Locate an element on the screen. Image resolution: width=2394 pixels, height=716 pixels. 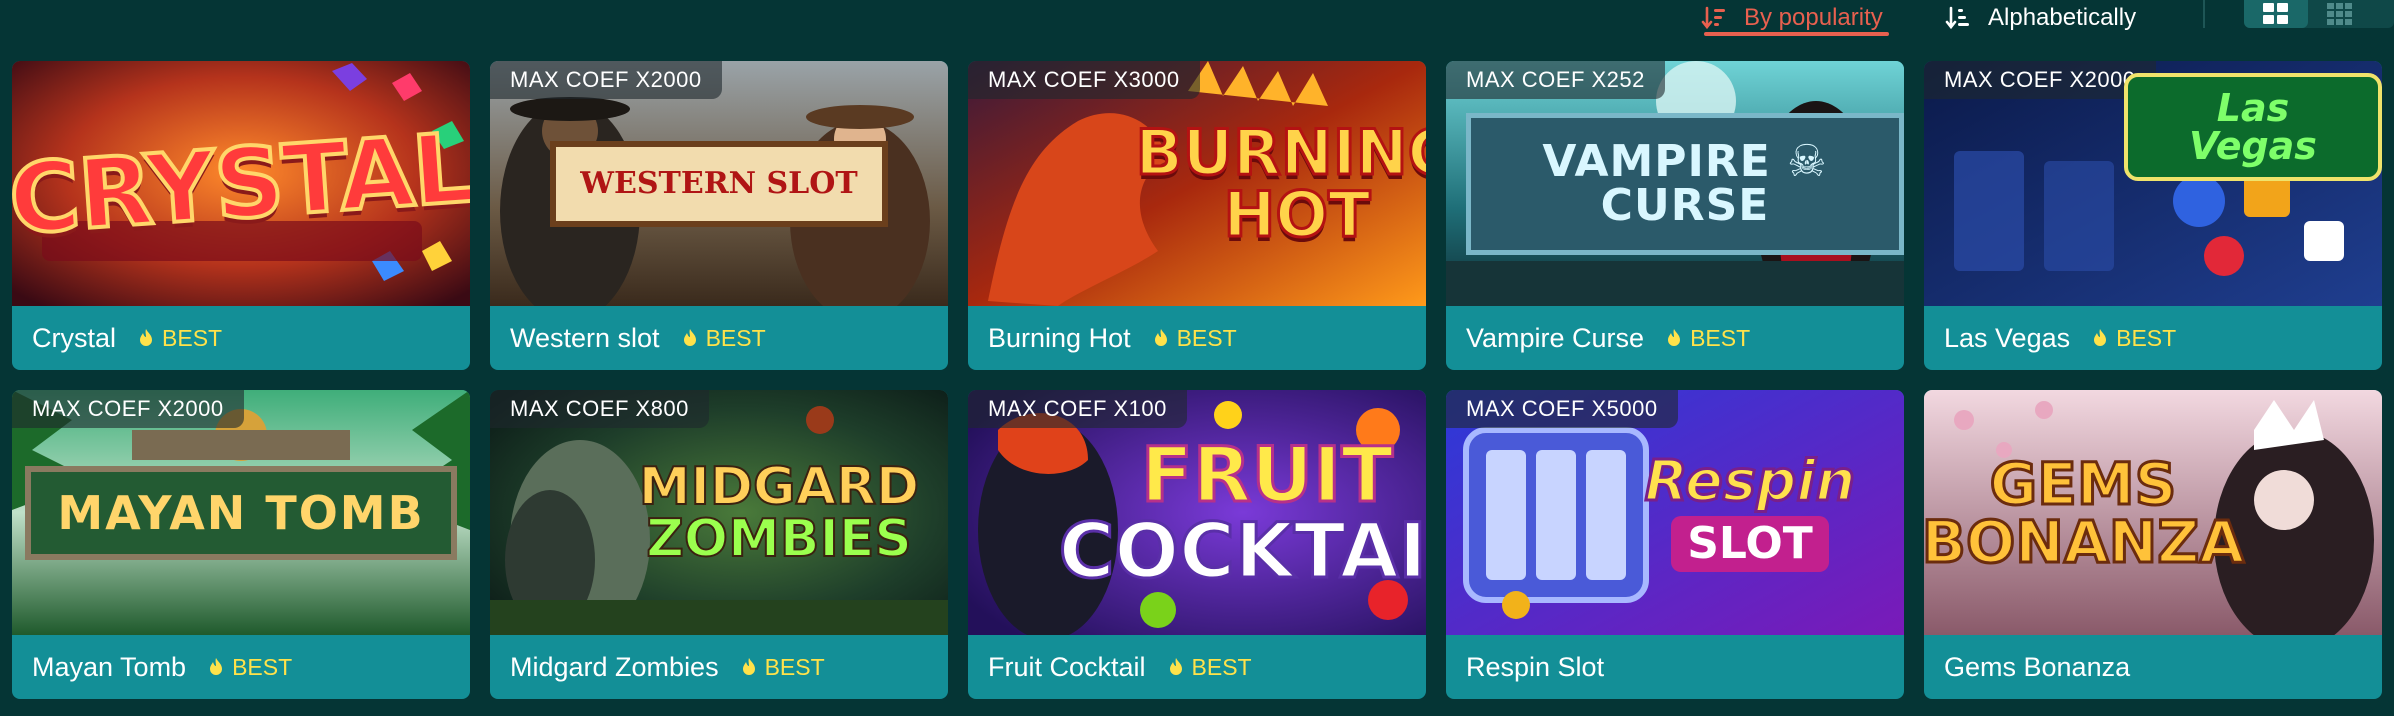
game-card-respin-slot: MAX COEF X5000 Respin SLOT Respin Slot is located at coordinates (1675, 544).